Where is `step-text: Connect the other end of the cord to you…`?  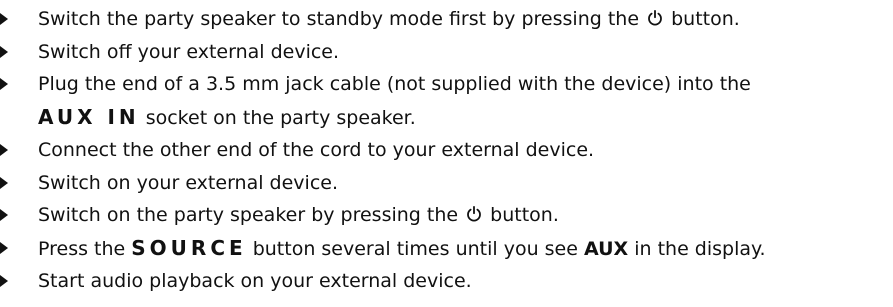 step-text: Connect the other end of the cord to you… is located at coordinates (316, 150).